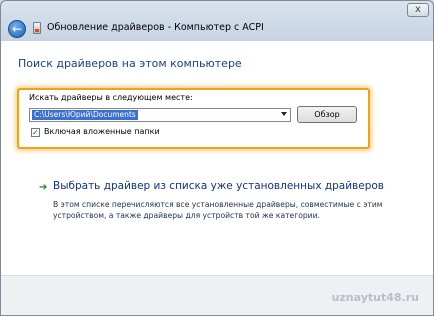  I want to click on green-arrow-icon: ➔, so click(43, 187).